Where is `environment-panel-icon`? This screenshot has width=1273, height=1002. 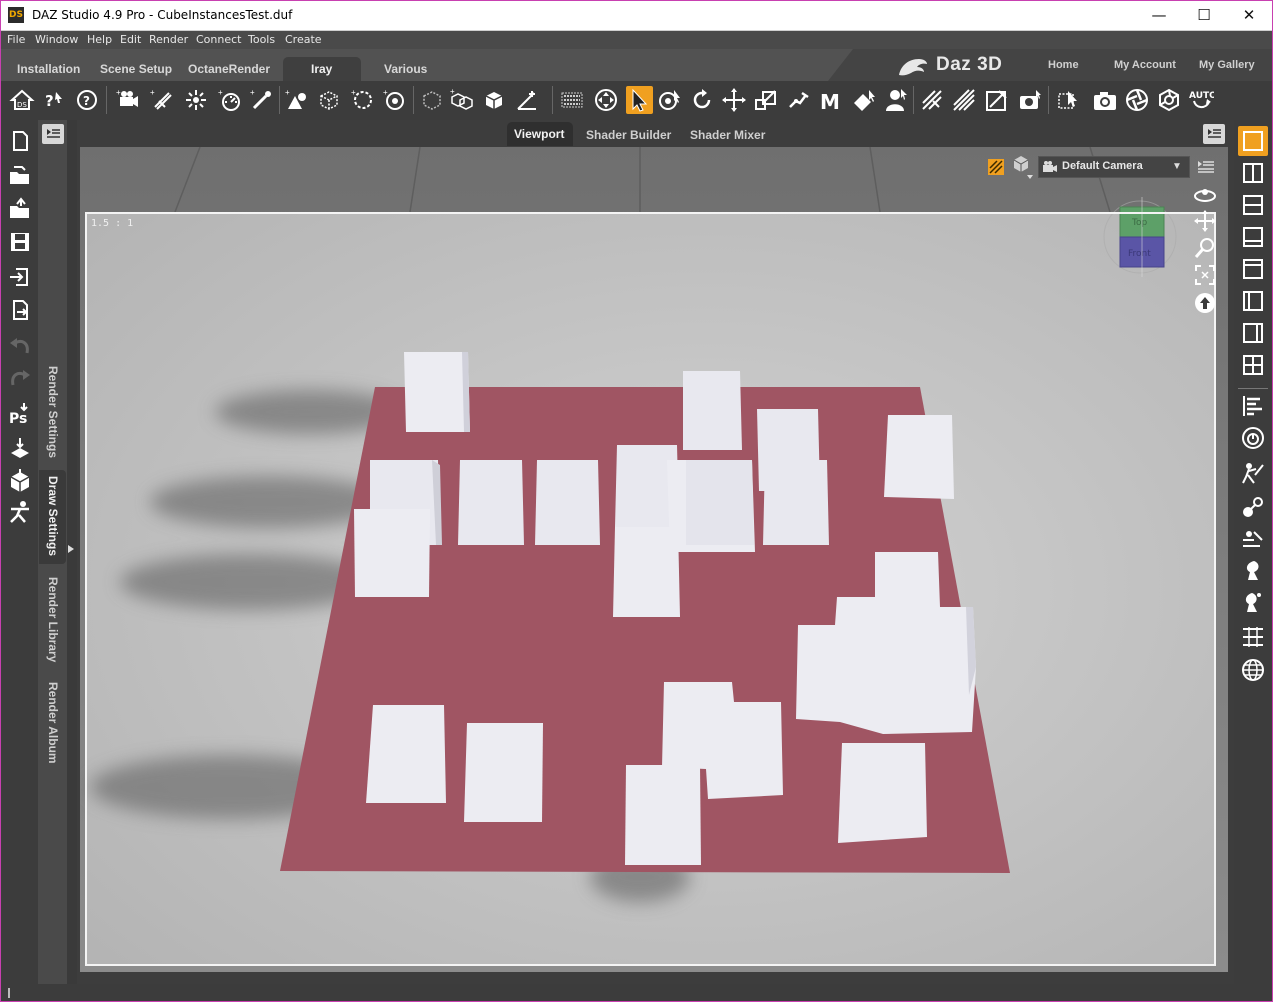 environment-panel-icon is located at coordinates (1253, 438).